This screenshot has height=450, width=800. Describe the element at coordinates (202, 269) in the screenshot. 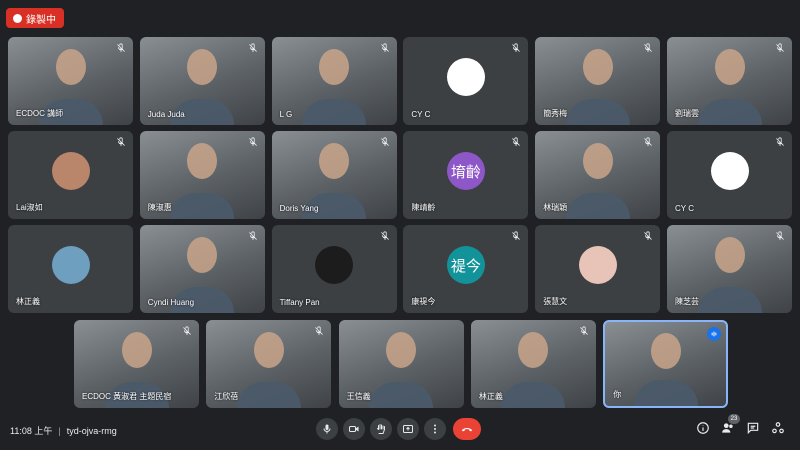

I see `participant-tile-14: Cyndi Huang` at that location.